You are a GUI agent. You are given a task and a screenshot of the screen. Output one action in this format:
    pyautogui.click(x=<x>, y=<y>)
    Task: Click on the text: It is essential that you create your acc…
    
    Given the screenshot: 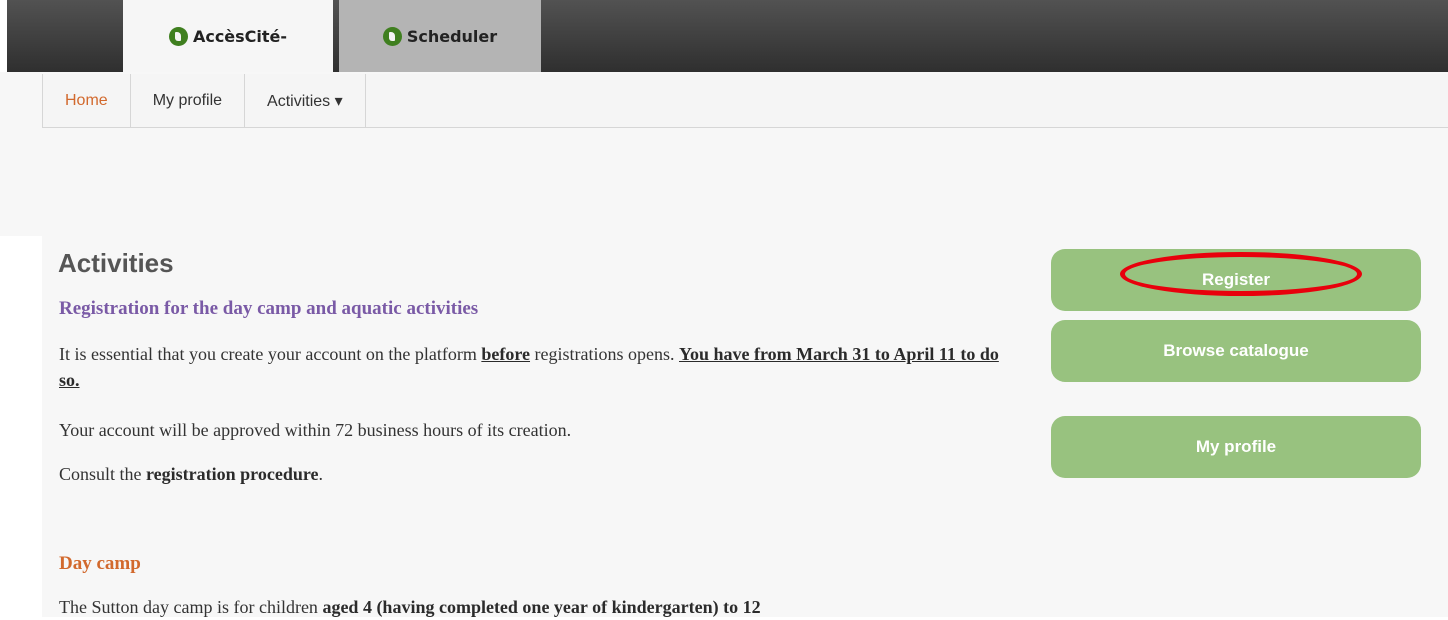 What is the action you would take?
    pyautogui.click(x=270, y=354)
    